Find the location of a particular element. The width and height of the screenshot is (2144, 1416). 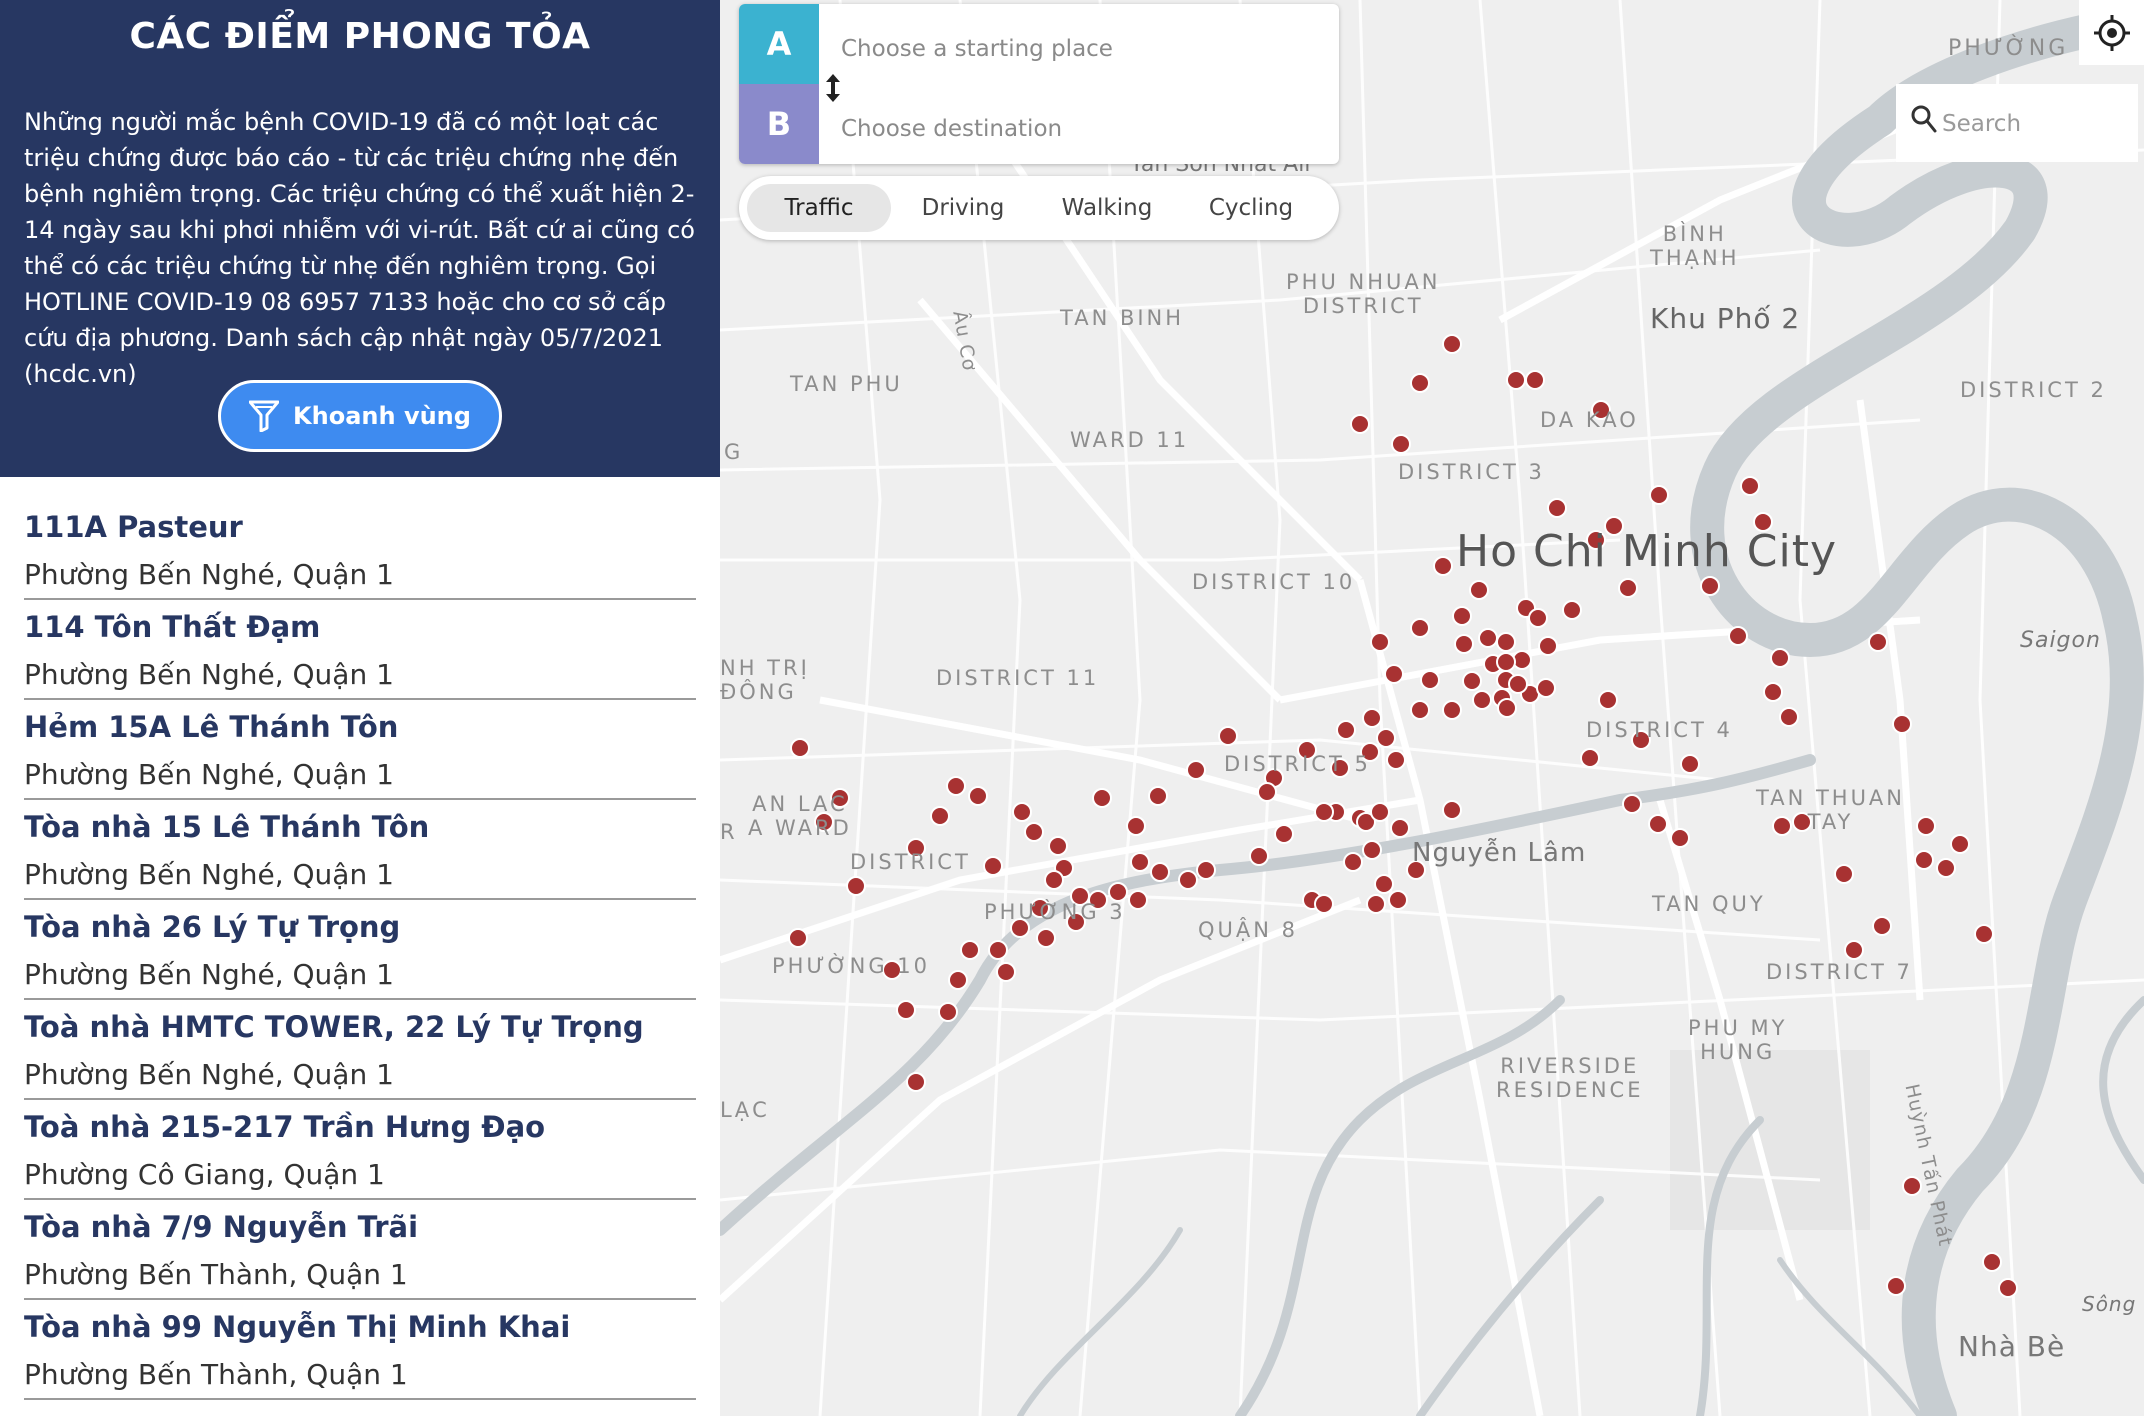

location-name: Toà nhà 215-217 Trần Hưng Đạo is located at coordinates (284, 1127).